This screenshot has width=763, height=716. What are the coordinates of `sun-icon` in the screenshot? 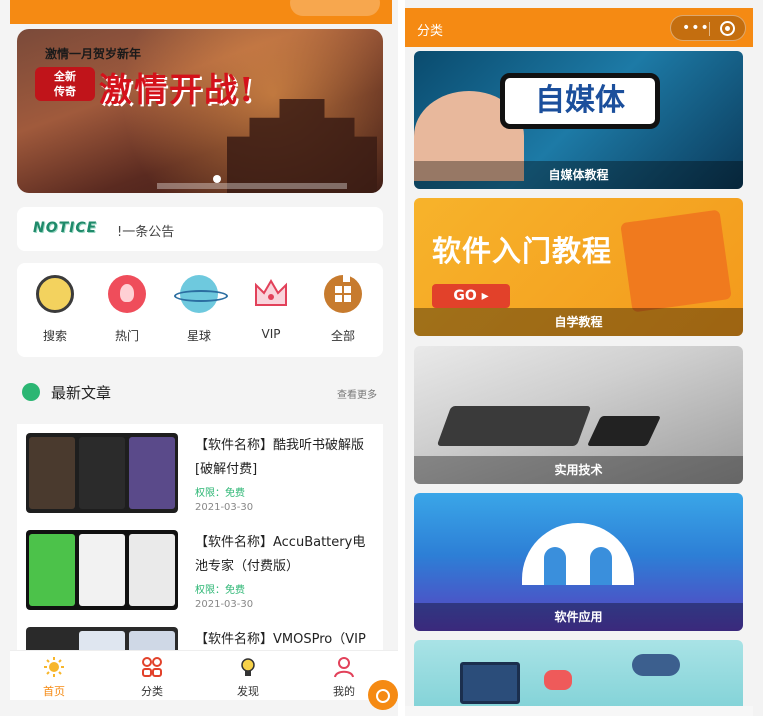 It's located at (54, 667).